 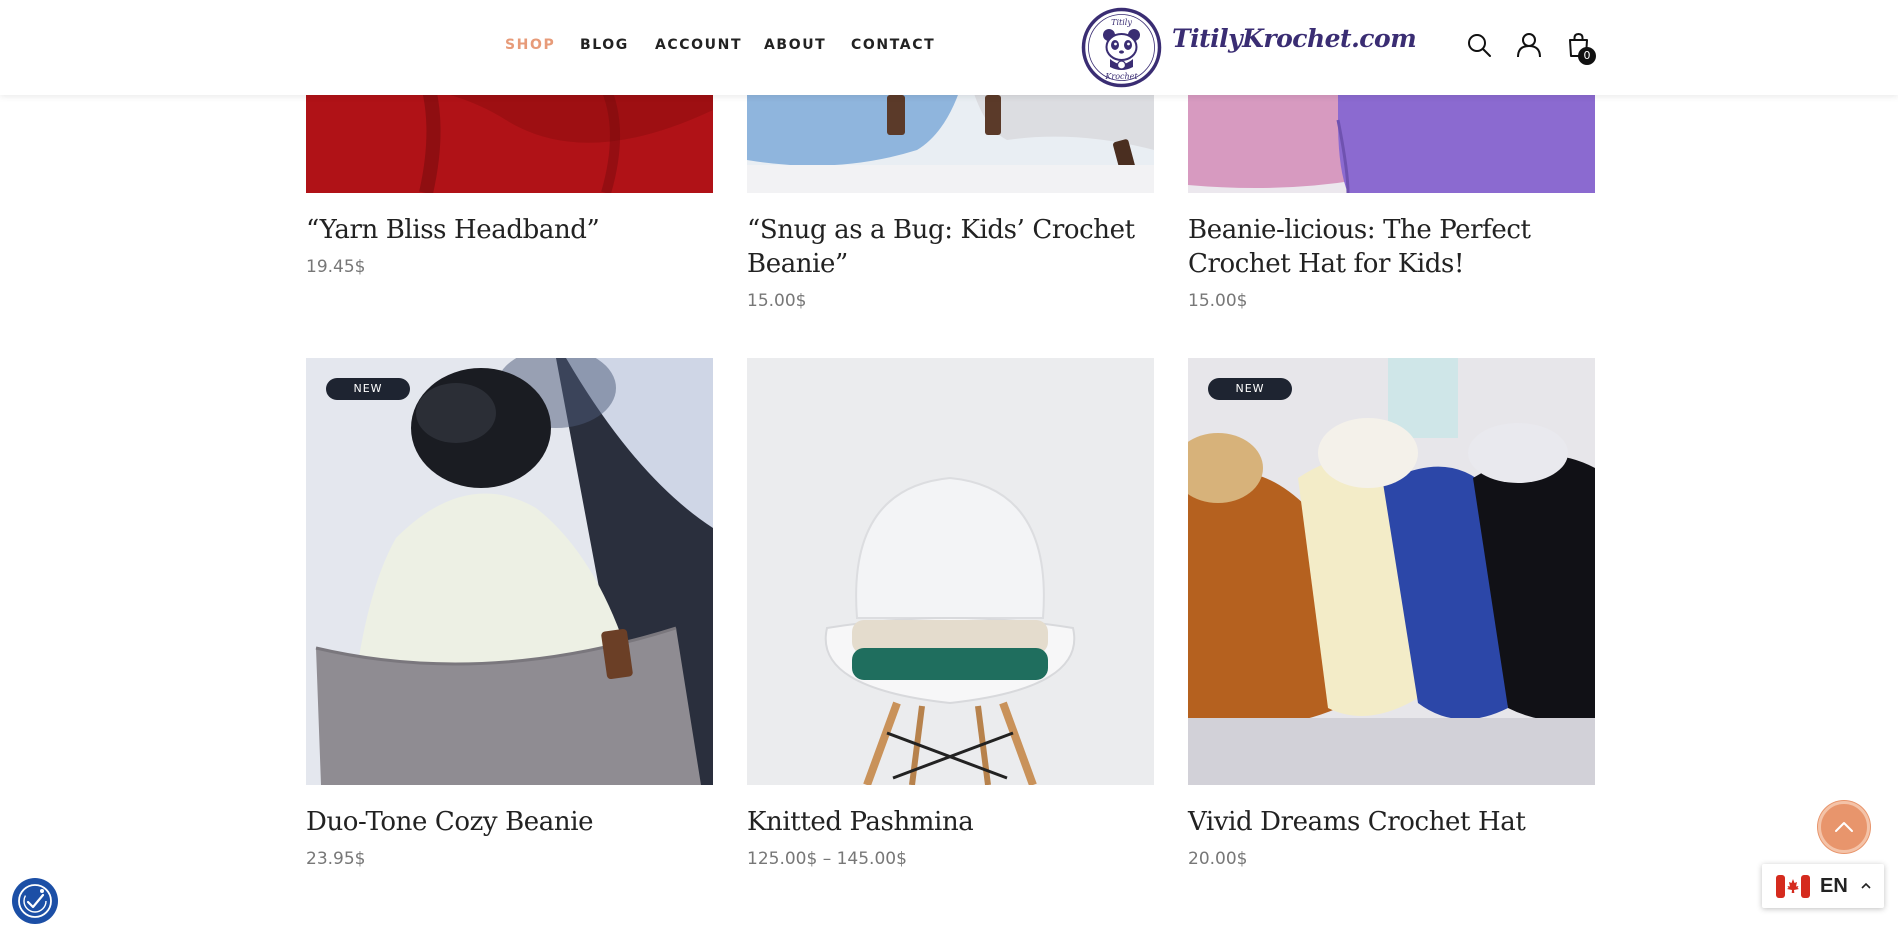 What do you see at coordinates (530, 45) in the screenshot?
I see `nav-shop: SHOP` at bounding box center [530, 45].